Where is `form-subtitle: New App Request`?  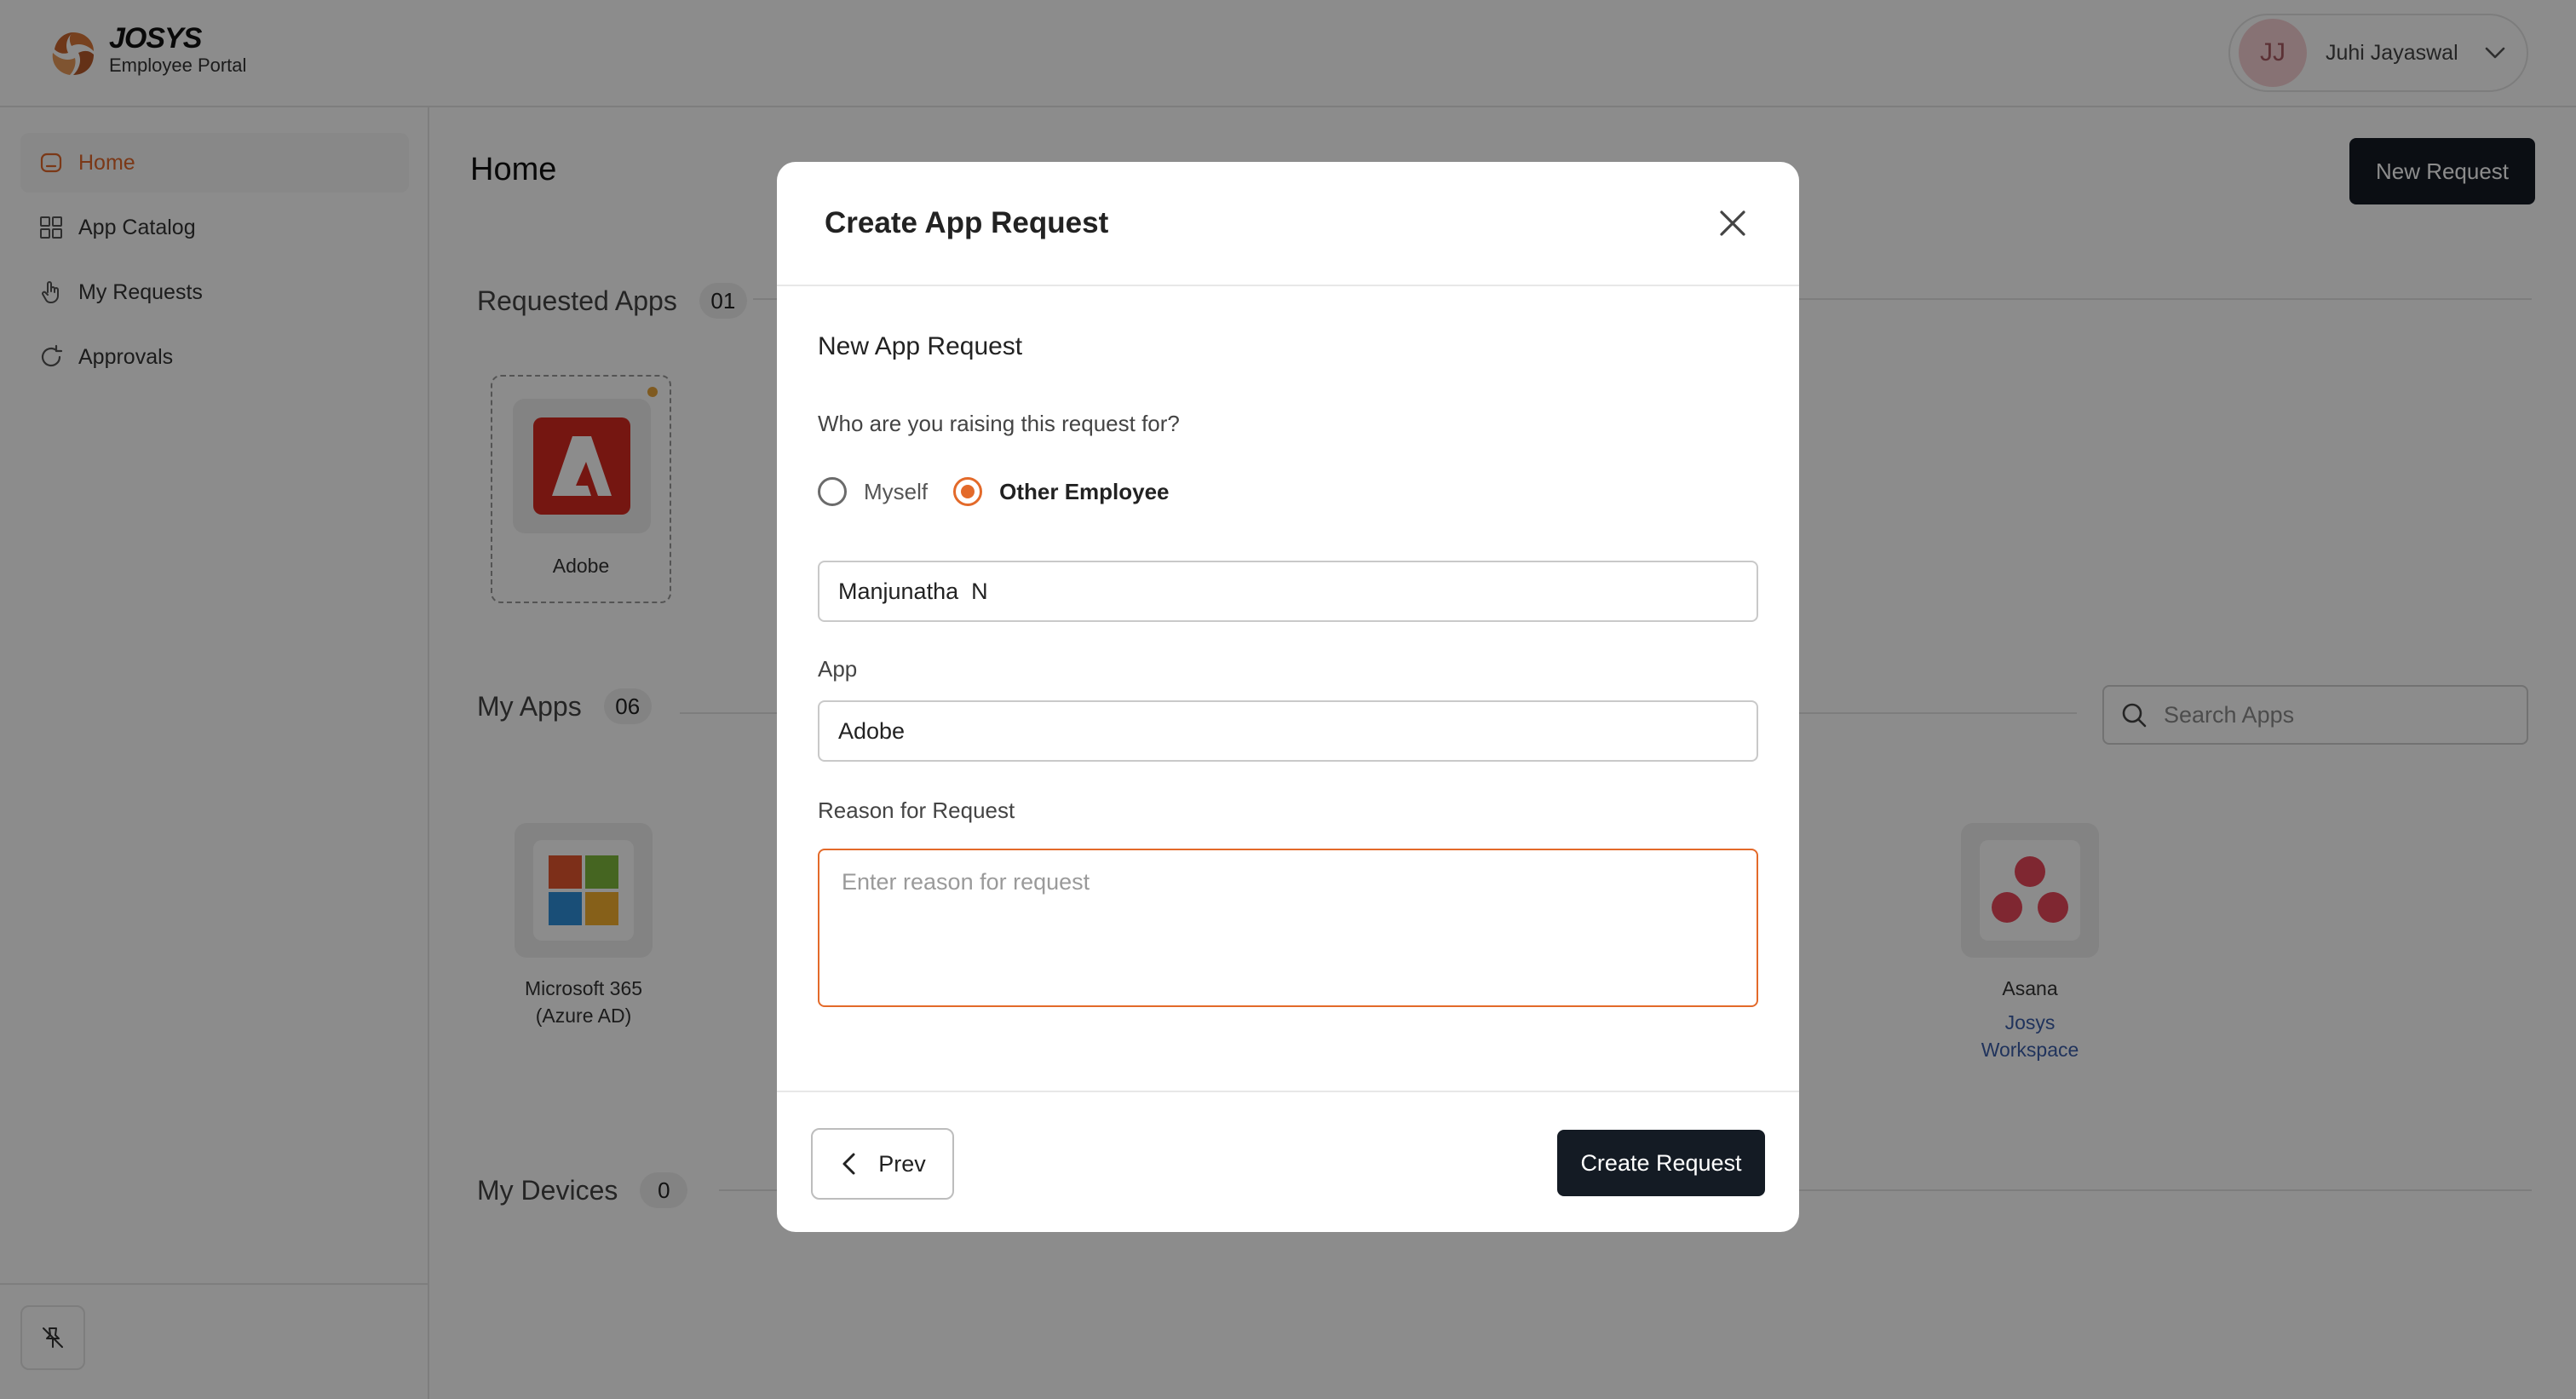
form-subtitle: New App Request is located at coordinates (921, 346).